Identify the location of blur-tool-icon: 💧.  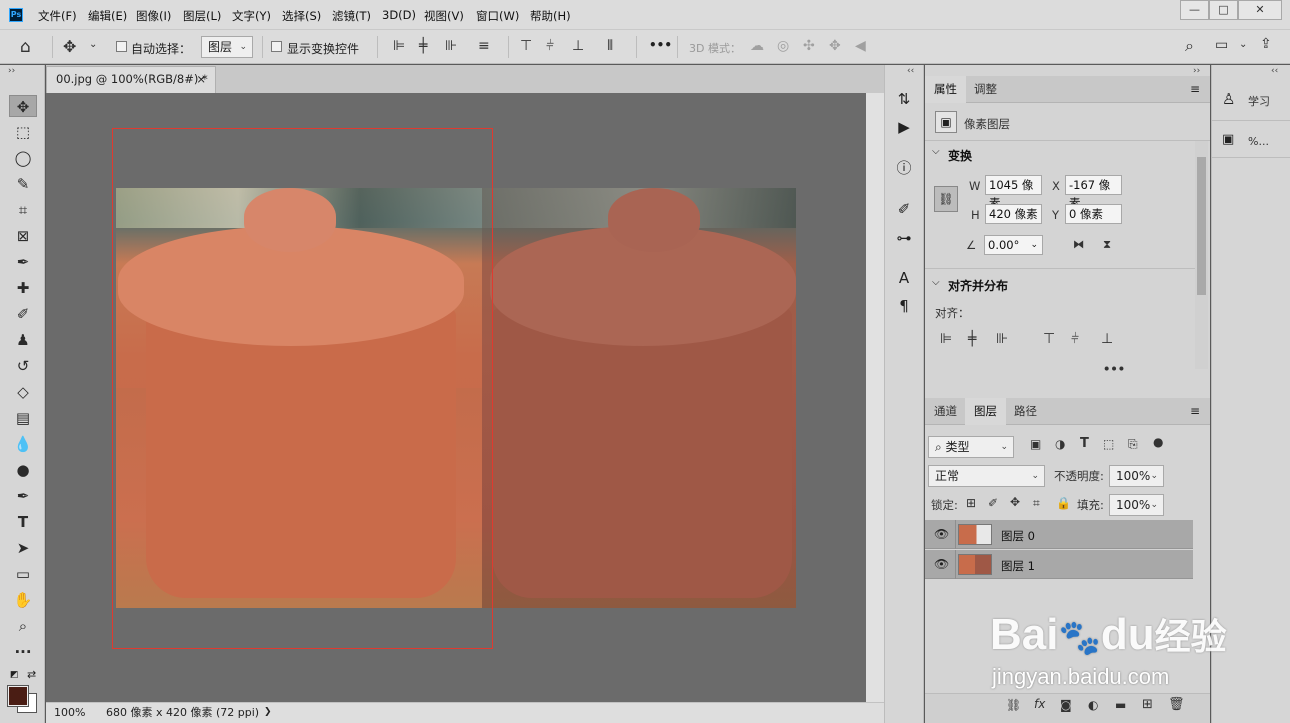
(23, 444).